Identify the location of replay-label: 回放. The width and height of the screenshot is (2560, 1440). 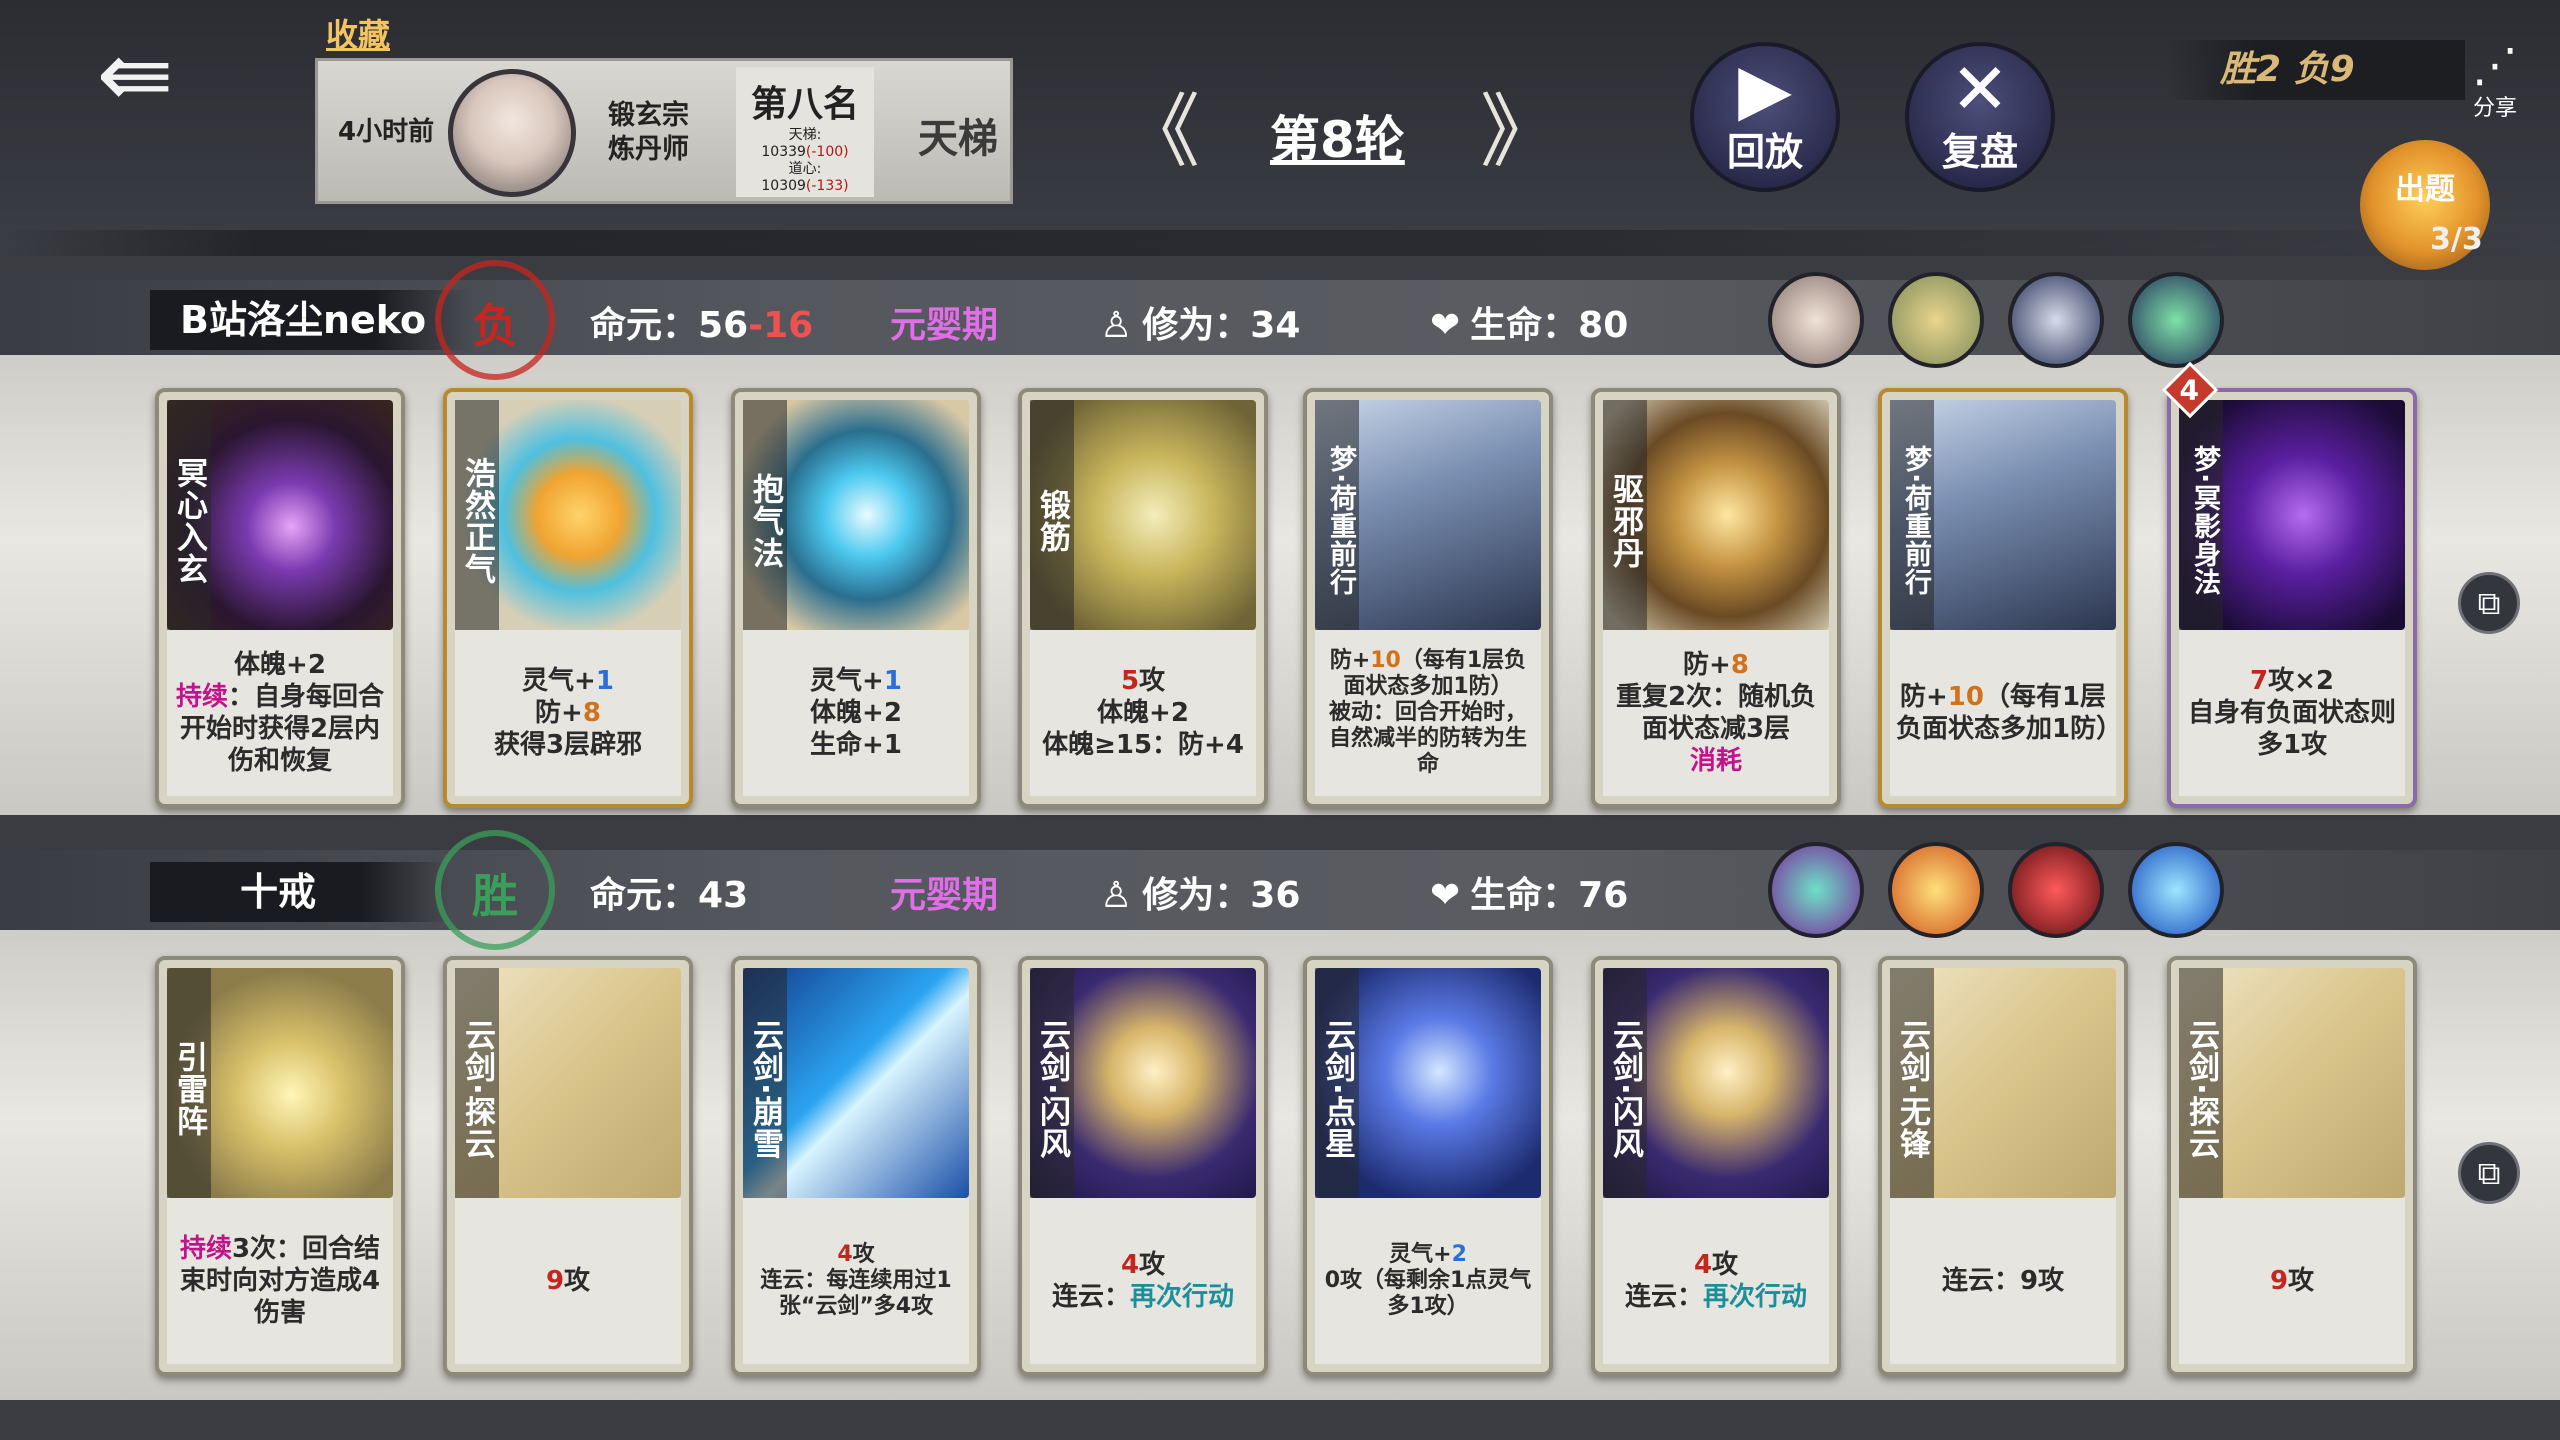
(1764, 152).